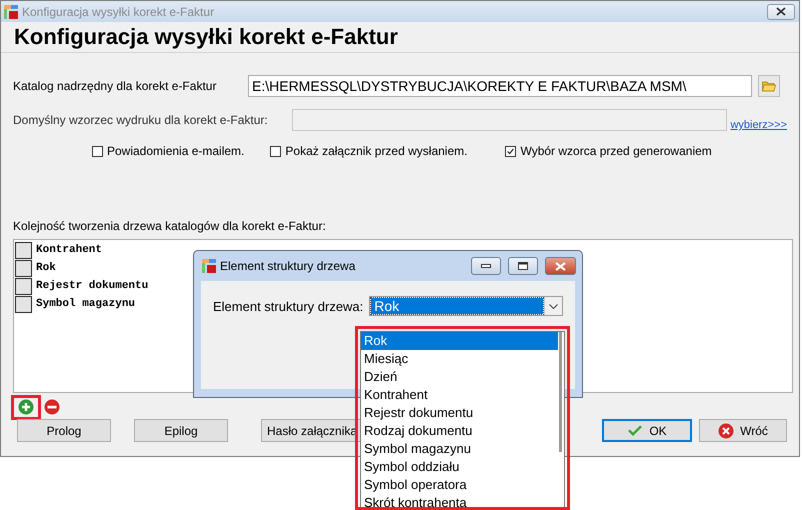 The width and height of the screenshot is (802, 510). What do you see at coordinates (500, 86) in the screenshot?
I see `path-field: E:\HERMESSQL\DYSTRYBUCJA\KOREKTY E FAKTUR\BAZA MSM\` at bounding box center [500, 86].